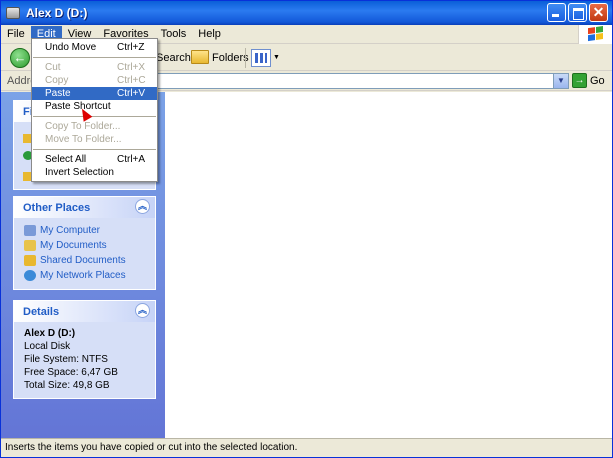 The height and width of the screenshot is (458, 613). I want to click on search-button: Search, so click(173, 58).